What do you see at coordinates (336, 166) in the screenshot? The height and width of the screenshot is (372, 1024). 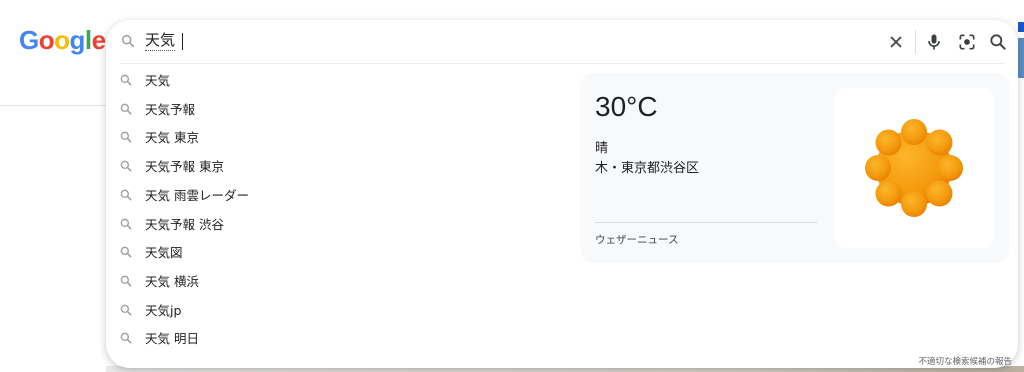 I see `suggestion-item: 天気予報 東京` at bounding box center [336, 166].